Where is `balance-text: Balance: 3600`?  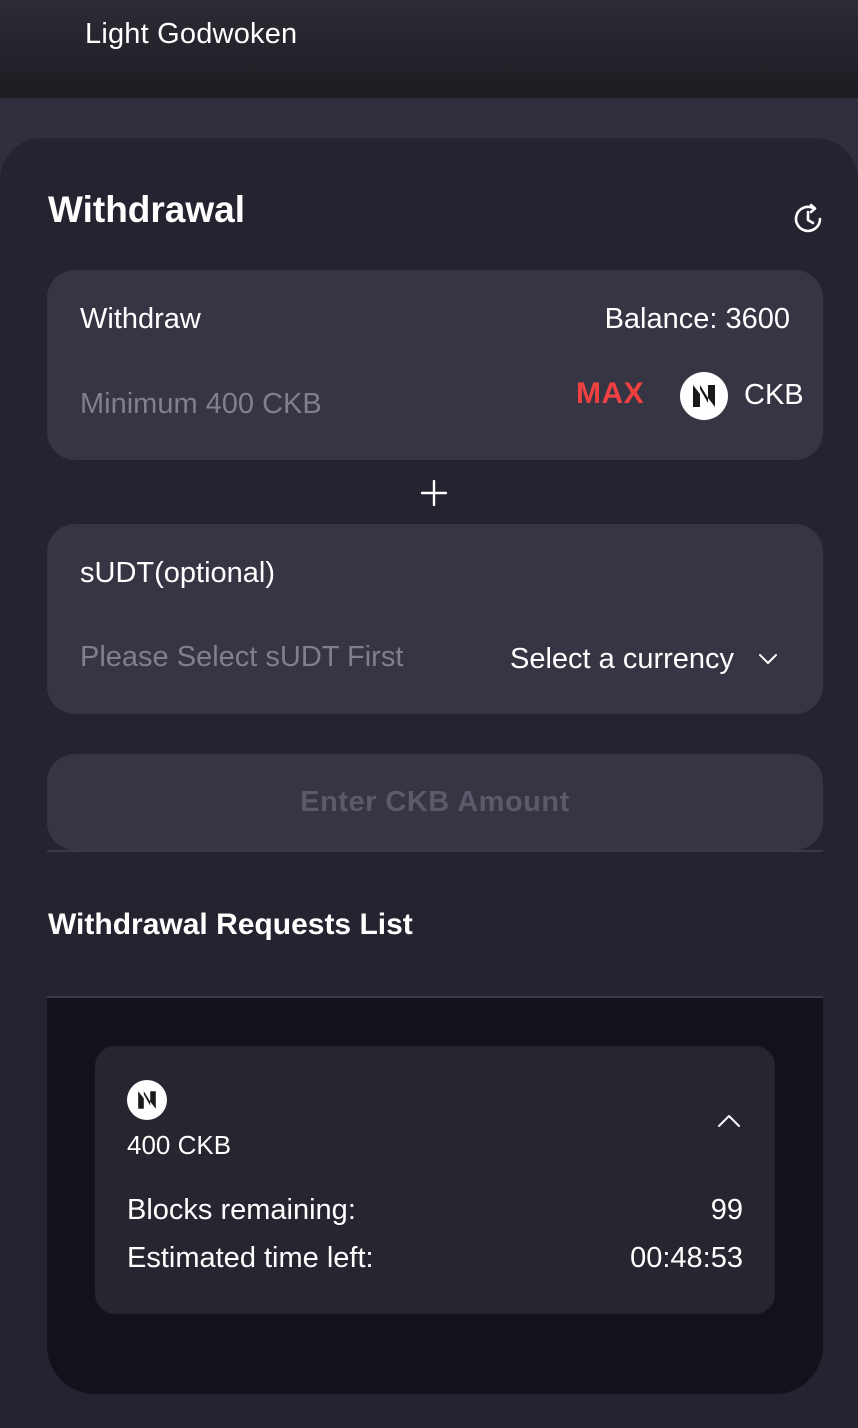
balance-text: Balance: 3600 is located at coordinates (697, 319).